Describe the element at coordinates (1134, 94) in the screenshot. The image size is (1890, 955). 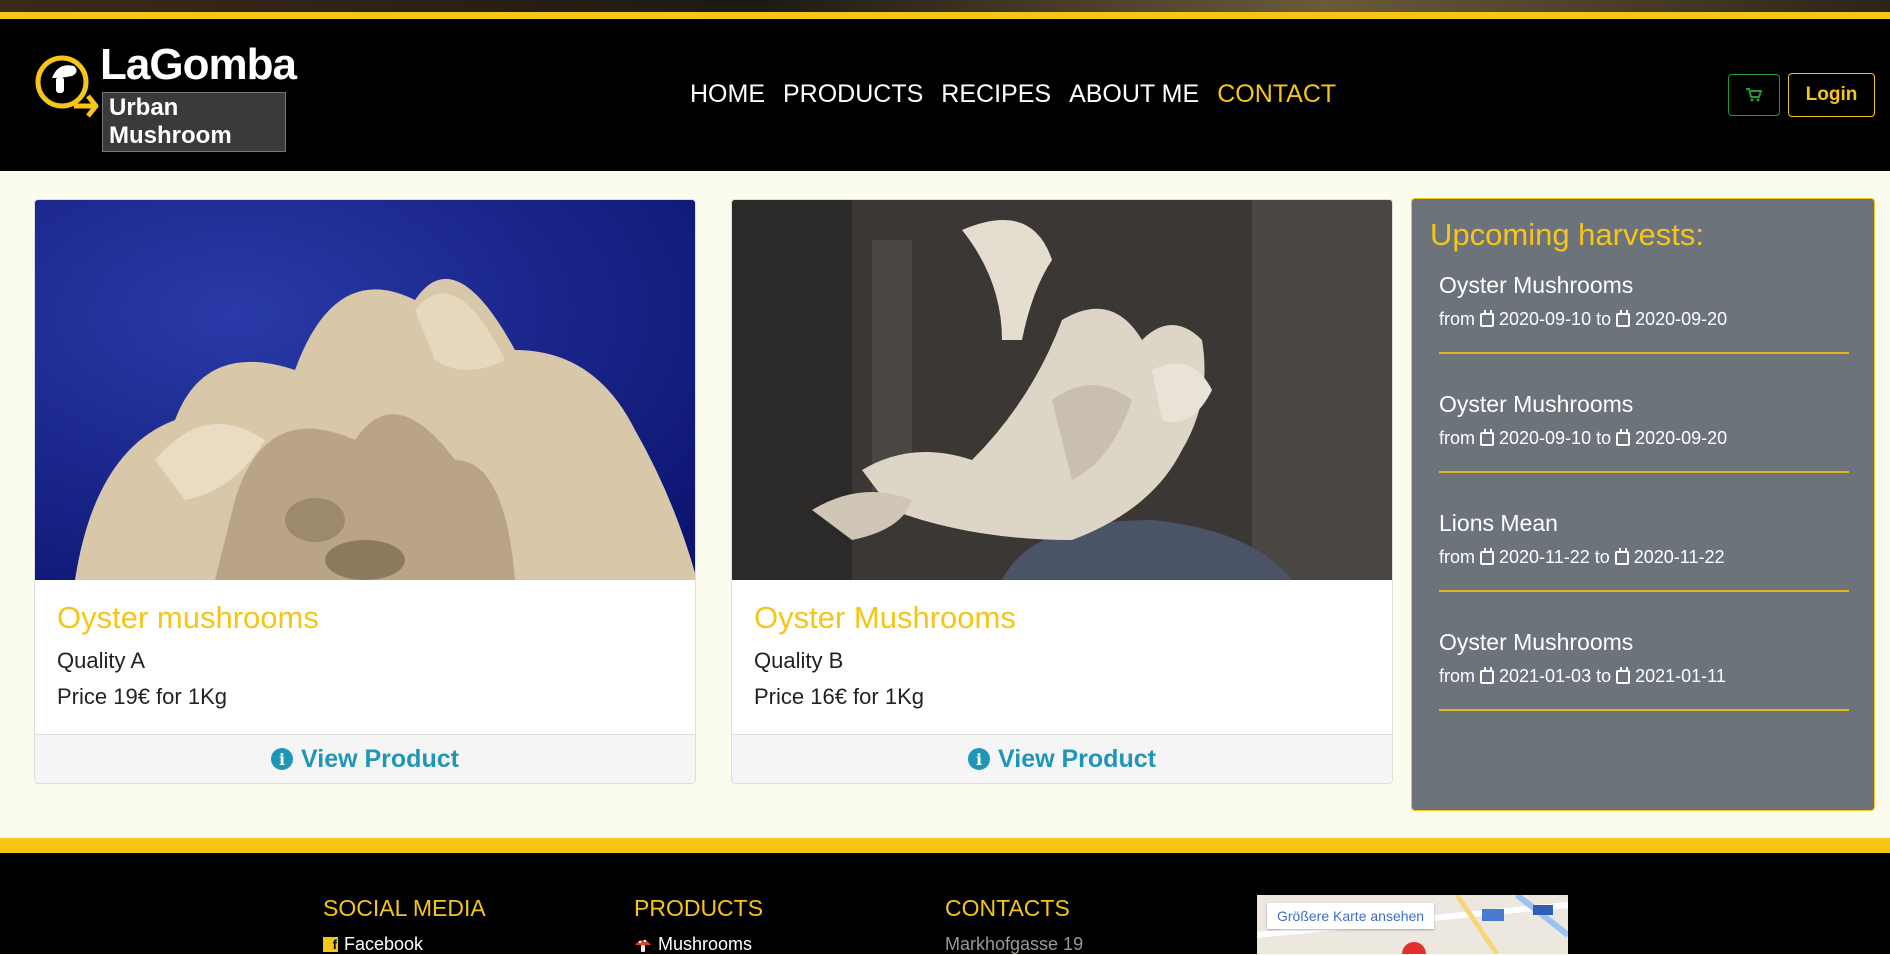
I see `nav-about-me: ABOUT ME` at that location.